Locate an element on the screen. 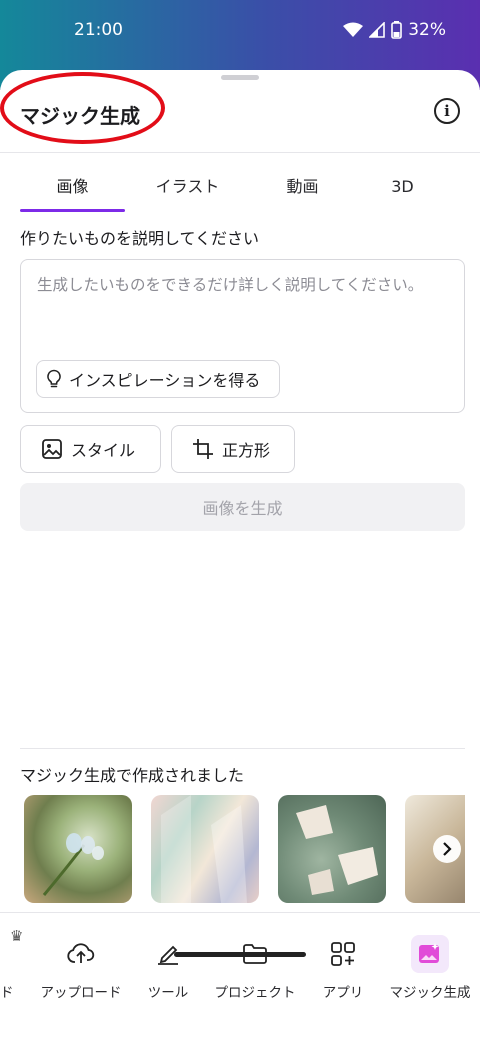  flower-drops-image is located at coordinates (73, 864).